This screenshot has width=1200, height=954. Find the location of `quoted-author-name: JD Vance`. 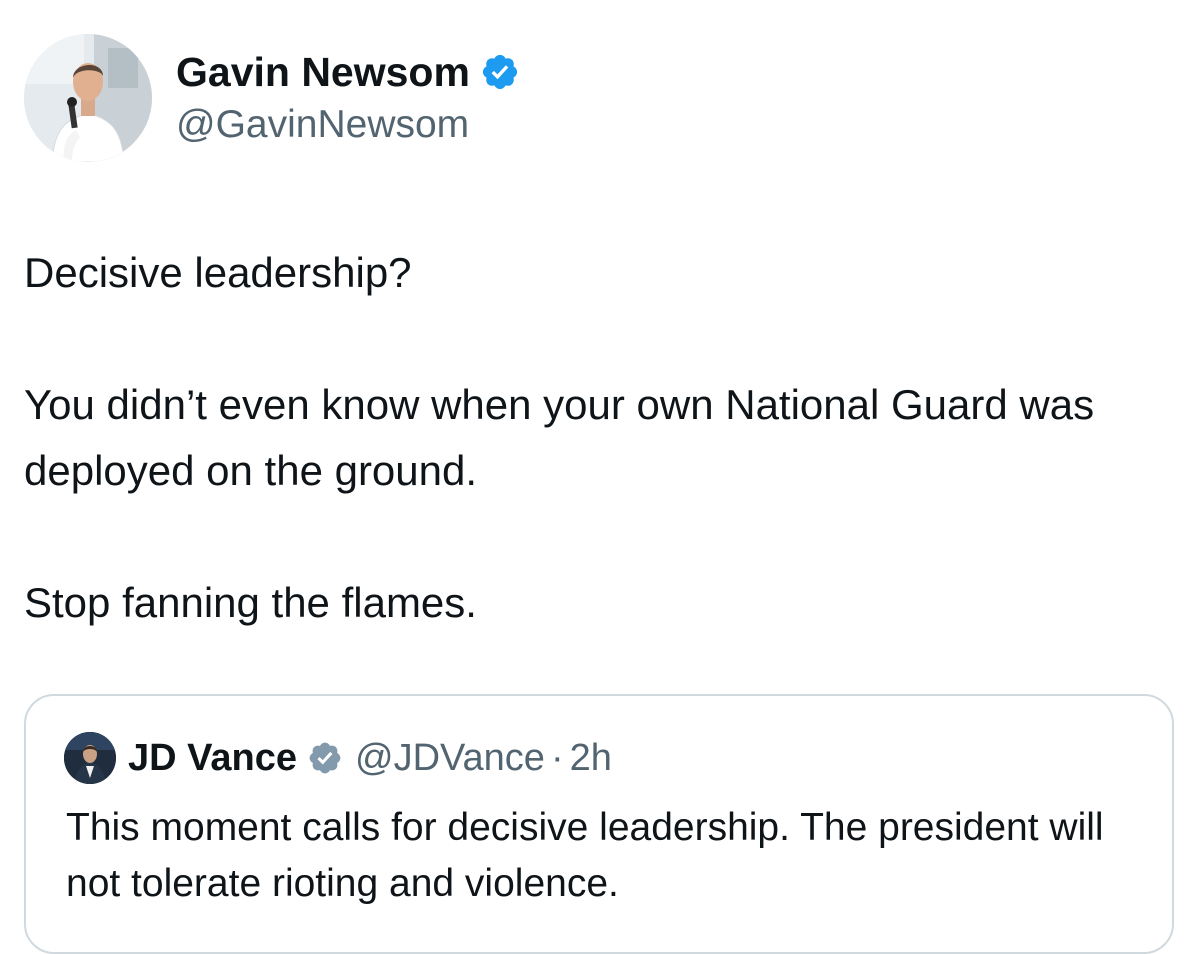

quoted-author-name: JD Vance is located at coordinates (212, 758).